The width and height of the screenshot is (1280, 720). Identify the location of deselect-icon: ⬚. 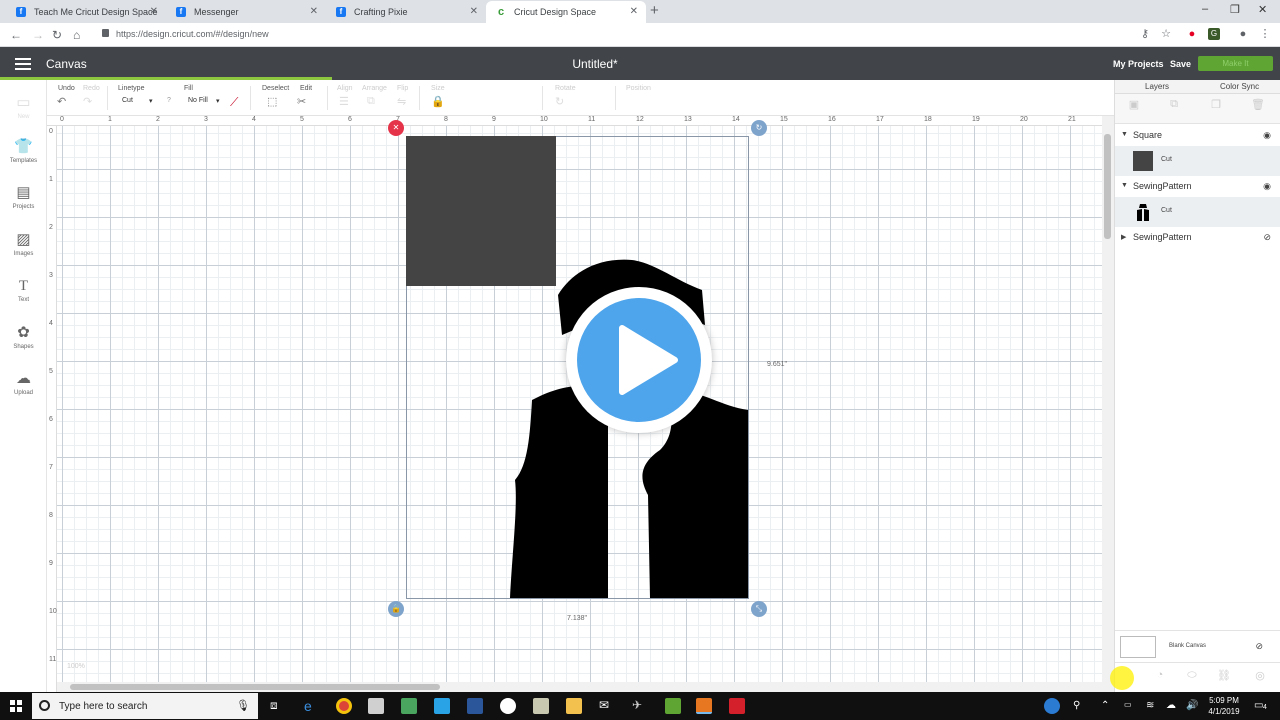
(272, 101).